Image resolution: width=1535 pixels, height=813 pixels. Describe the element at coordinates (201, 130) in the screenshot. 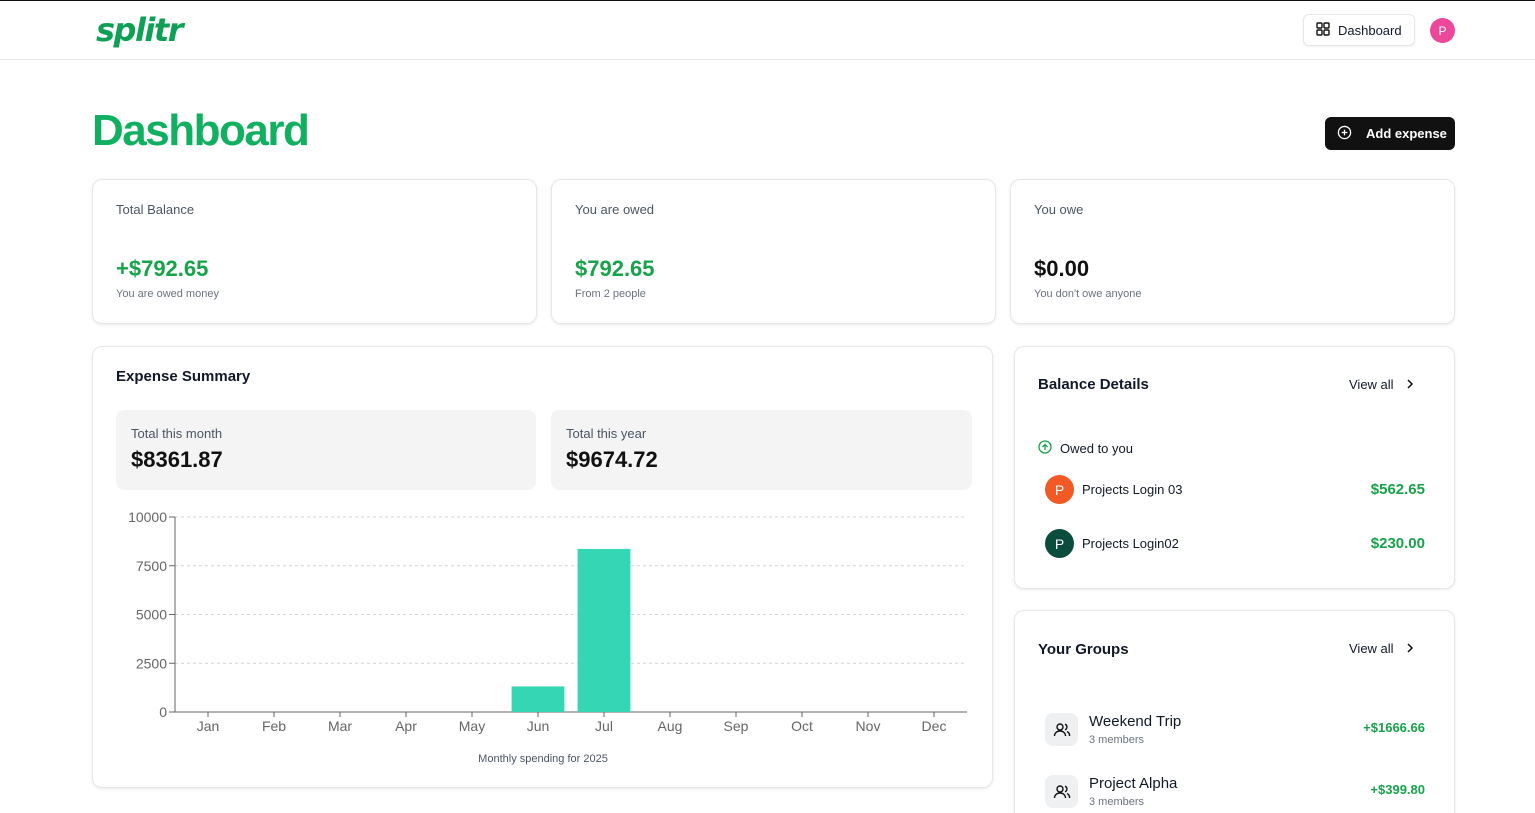

I see `page-title: Dashboard` at that location.